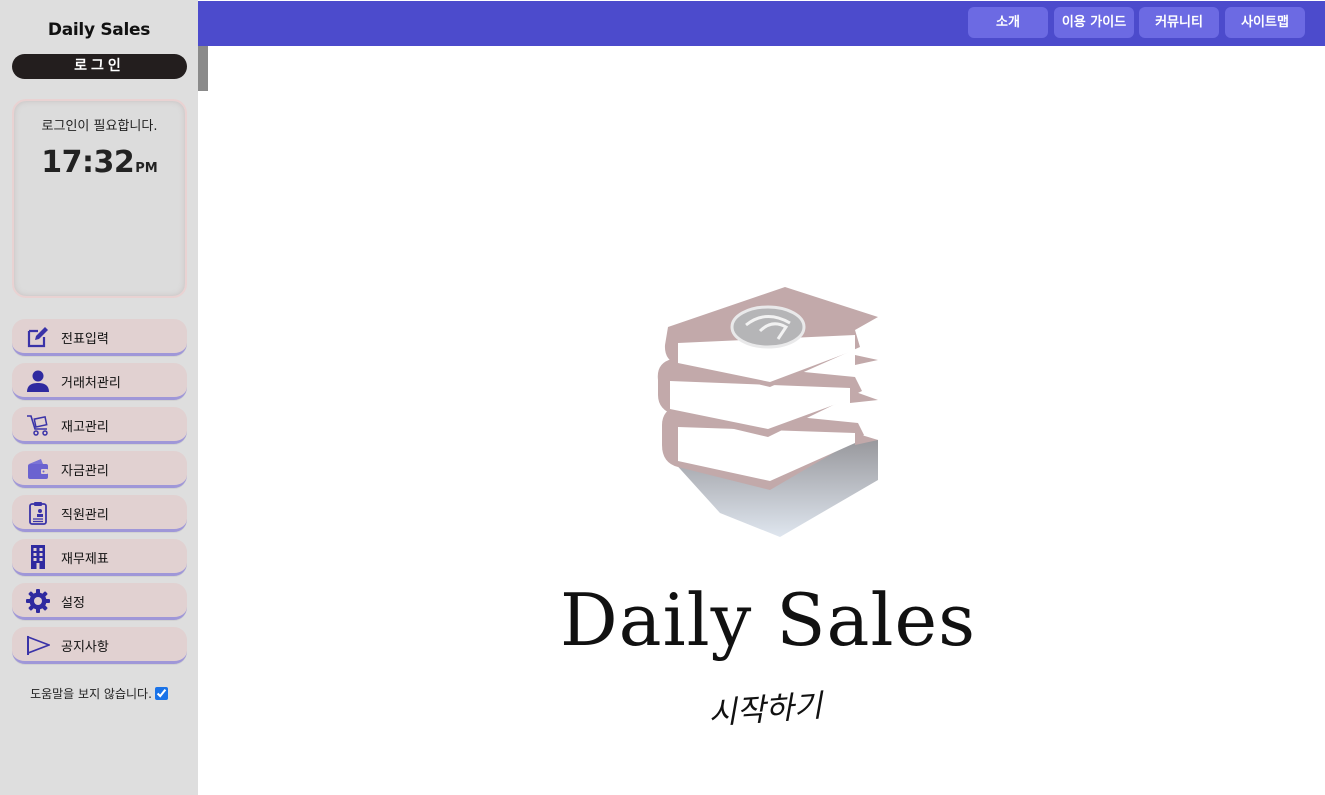 This screenshot has width=1325, height=795. Describe the element at coordinates (38, 645) in the screenshot. I see `flag-icon` at that location.